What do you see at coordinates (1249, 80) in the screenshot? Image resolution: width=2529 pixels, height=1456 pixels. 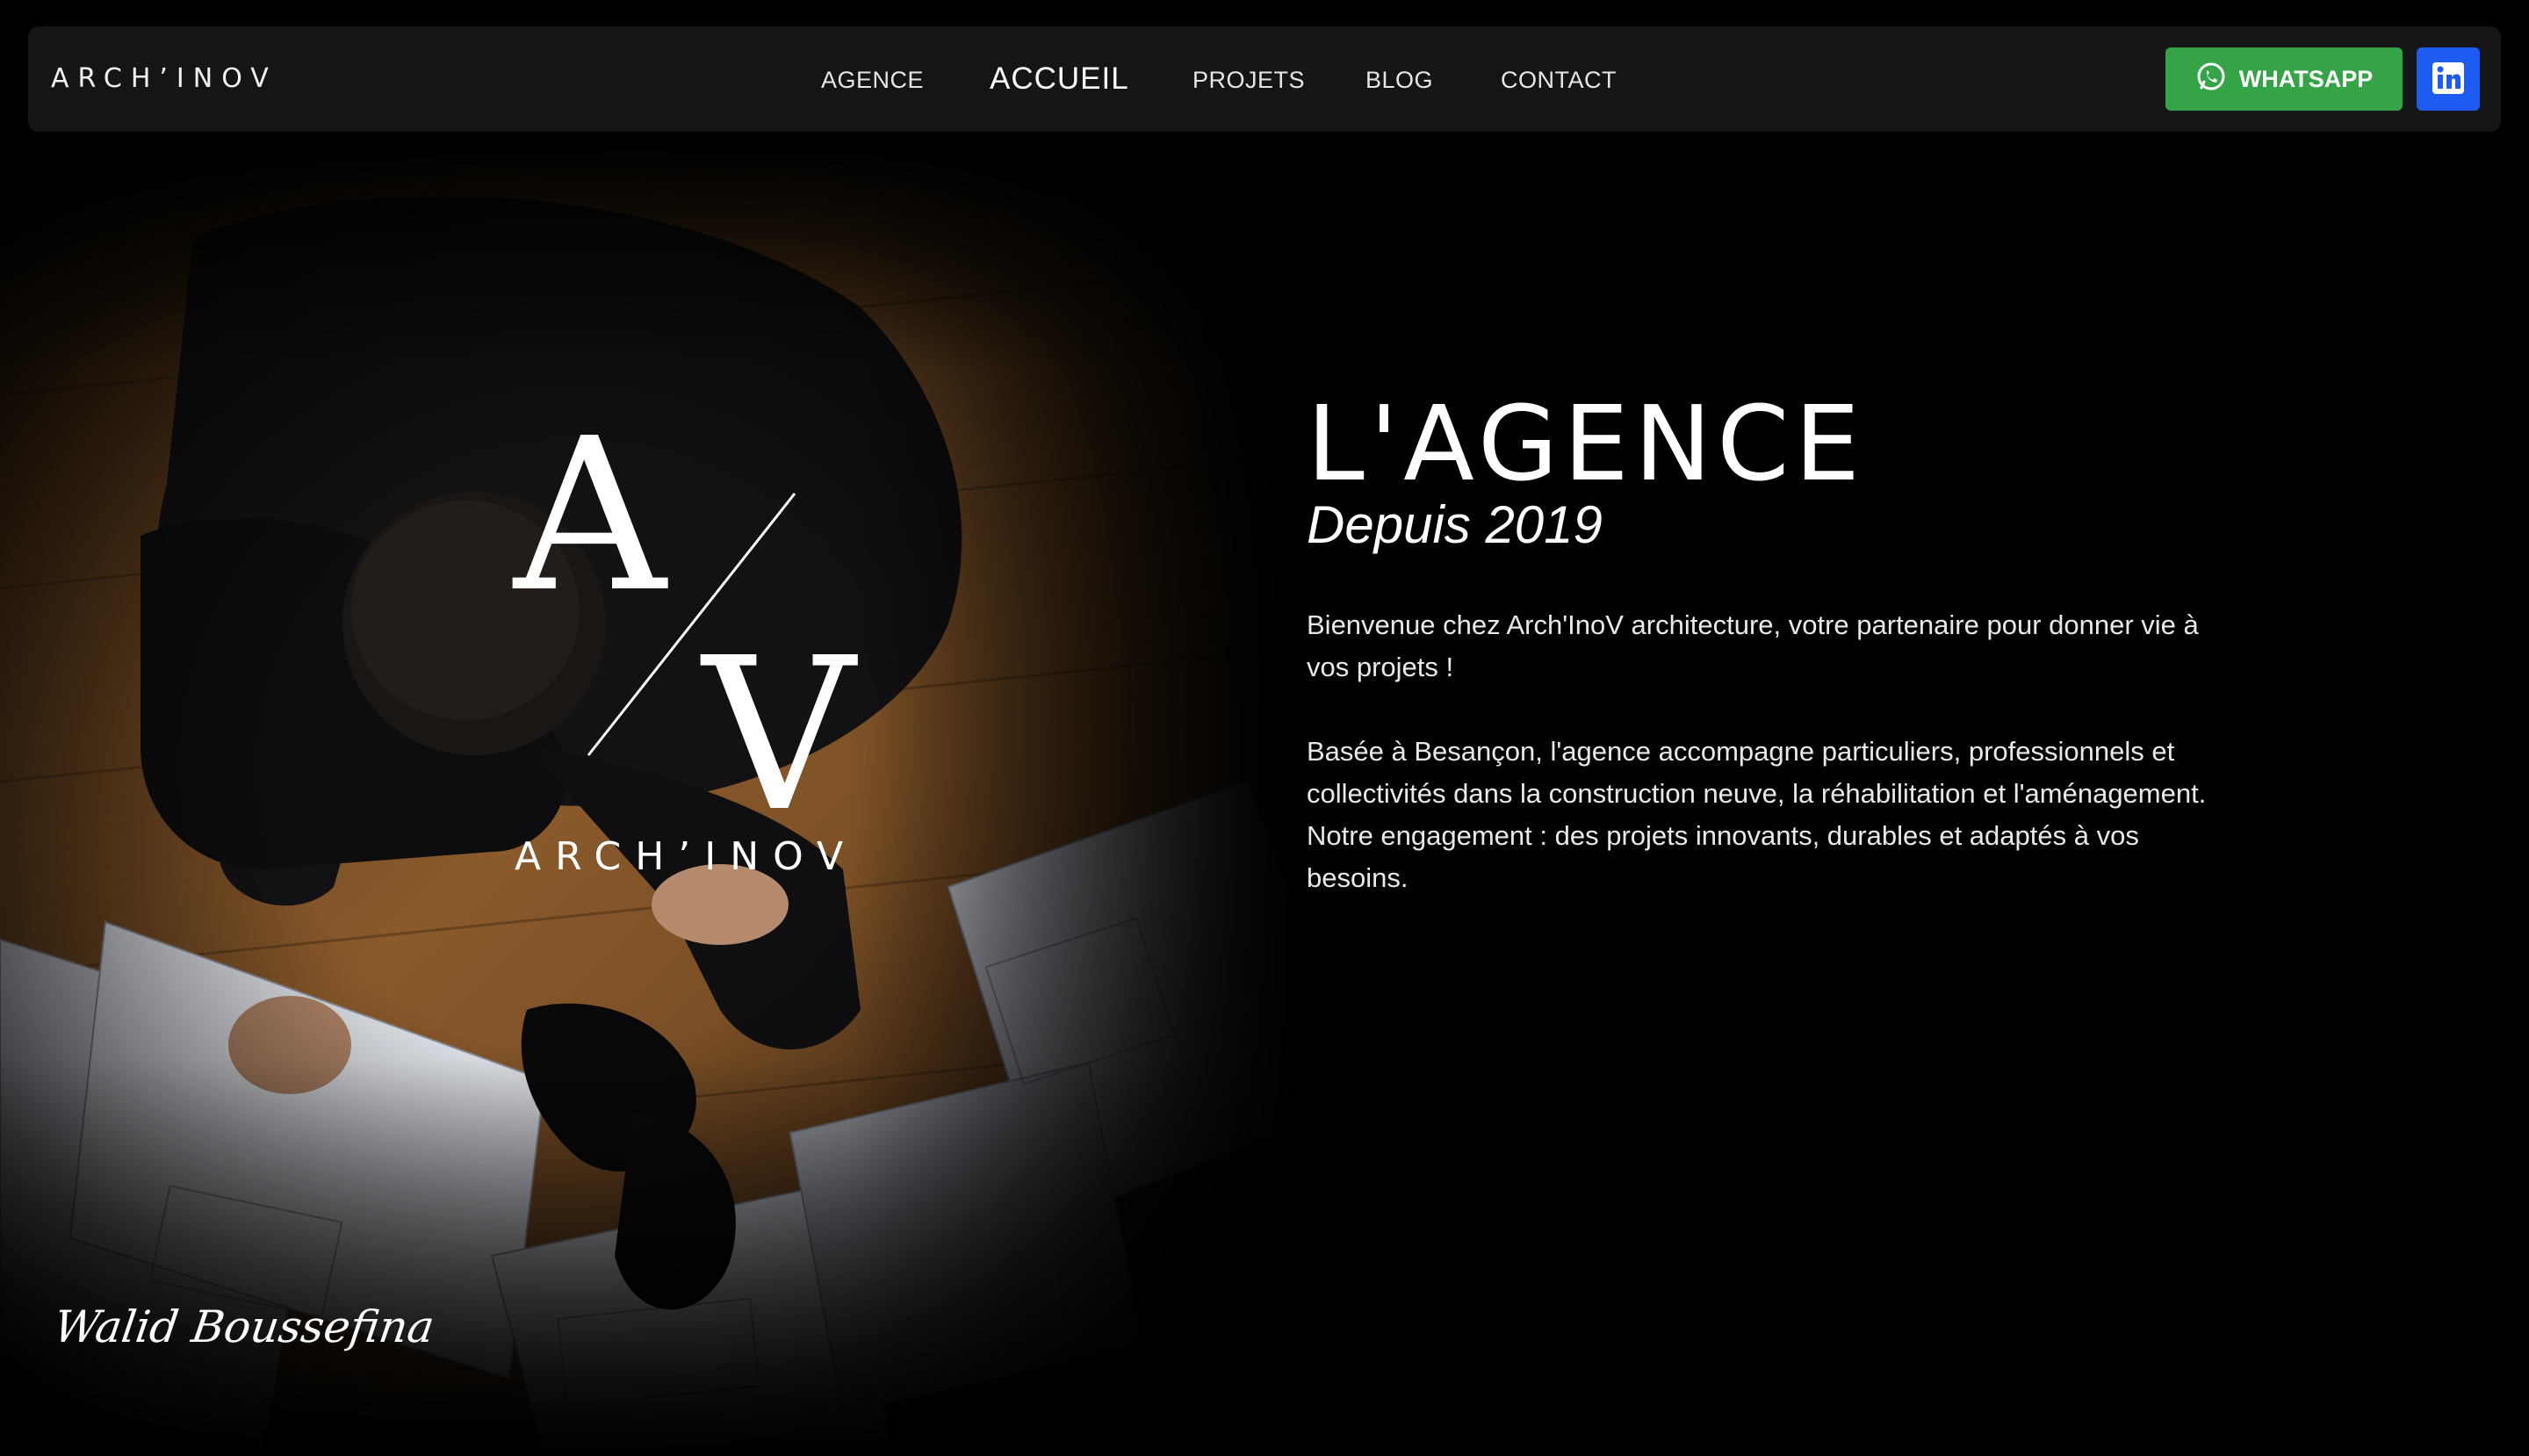 I see `nav-projets: PROJETS` at bounding box center [1249, 80].